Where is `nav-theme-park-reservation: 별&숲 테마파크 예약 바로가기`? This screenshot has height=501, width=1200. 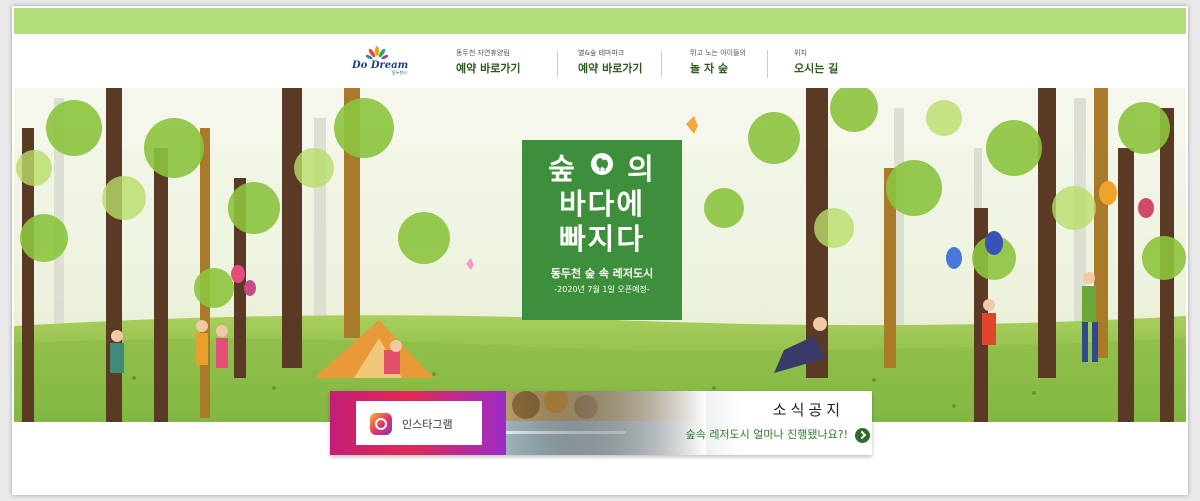
nav-theme-park-reservation: 별&숲 테마파크 예약 바로가기 is located at coordinates (628, 63).